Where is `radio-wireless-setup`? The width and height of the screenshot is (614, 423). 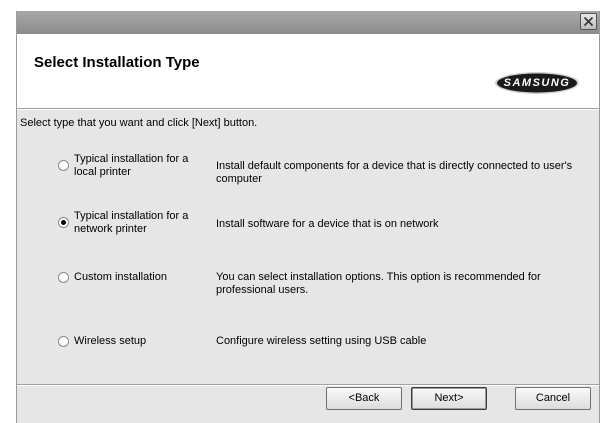 radio-wireless-setup is located at coordinates (63, 341).